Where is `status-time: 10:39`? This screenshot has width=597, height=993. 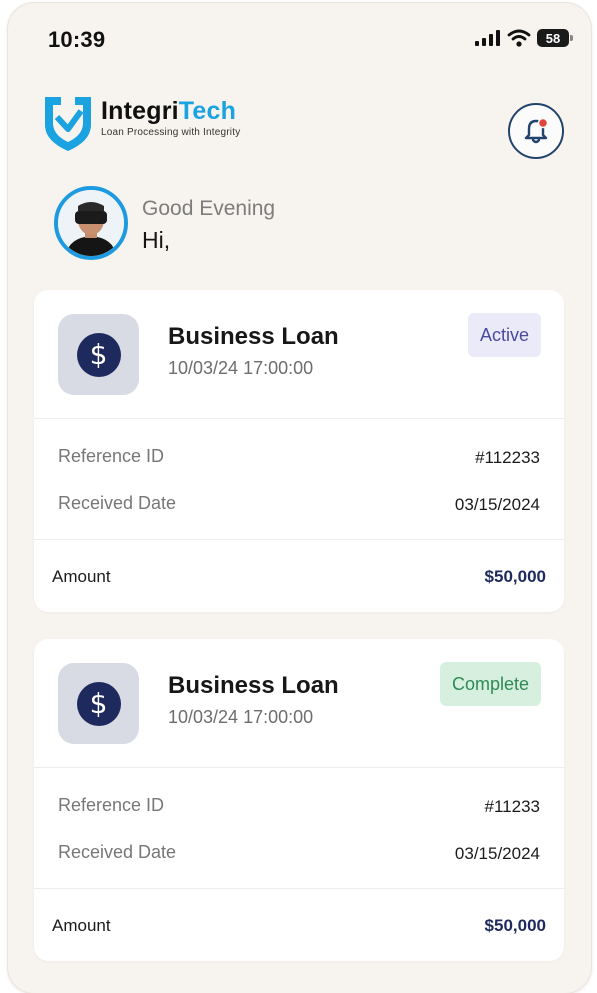
status-time: 10:39 is located at coordinates (77, 39).